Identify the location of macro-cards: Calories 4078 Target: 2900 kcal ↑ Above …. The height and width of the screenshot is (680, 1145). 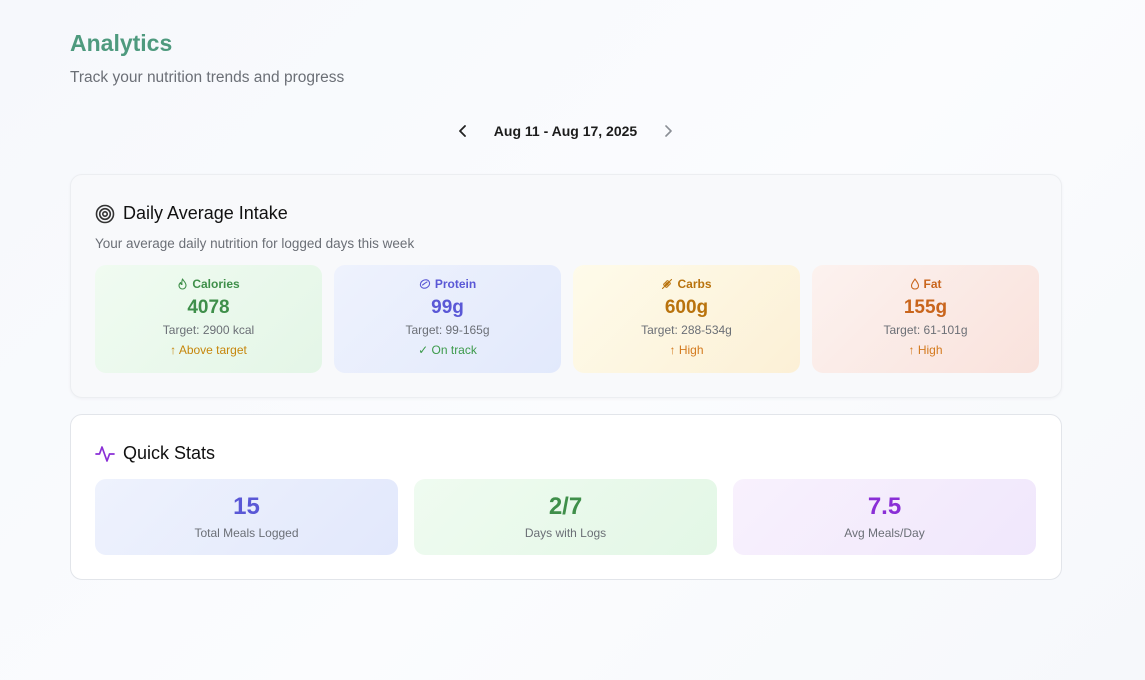
(567, 319).